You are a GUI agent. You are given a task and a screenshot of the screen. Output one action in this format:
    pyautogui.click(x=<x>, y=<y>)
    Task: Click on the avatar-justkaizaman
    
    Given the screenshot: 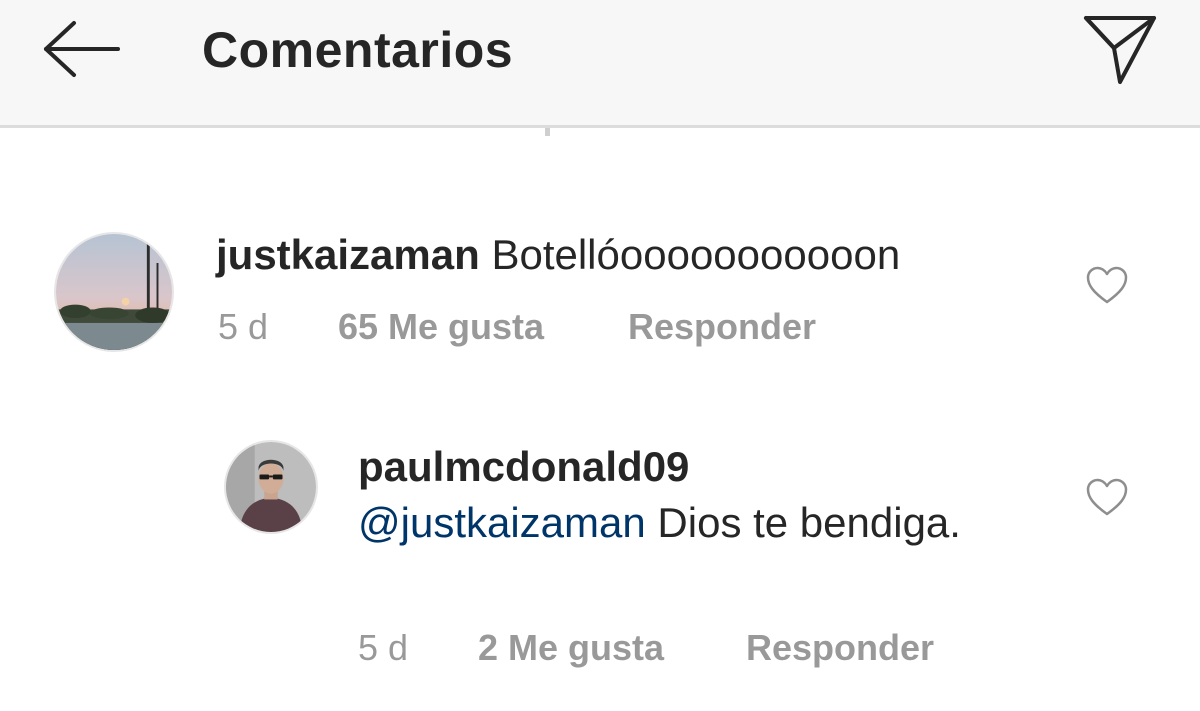 What is the action you would take?
    pyautogui.click(x=114, y=292)
    